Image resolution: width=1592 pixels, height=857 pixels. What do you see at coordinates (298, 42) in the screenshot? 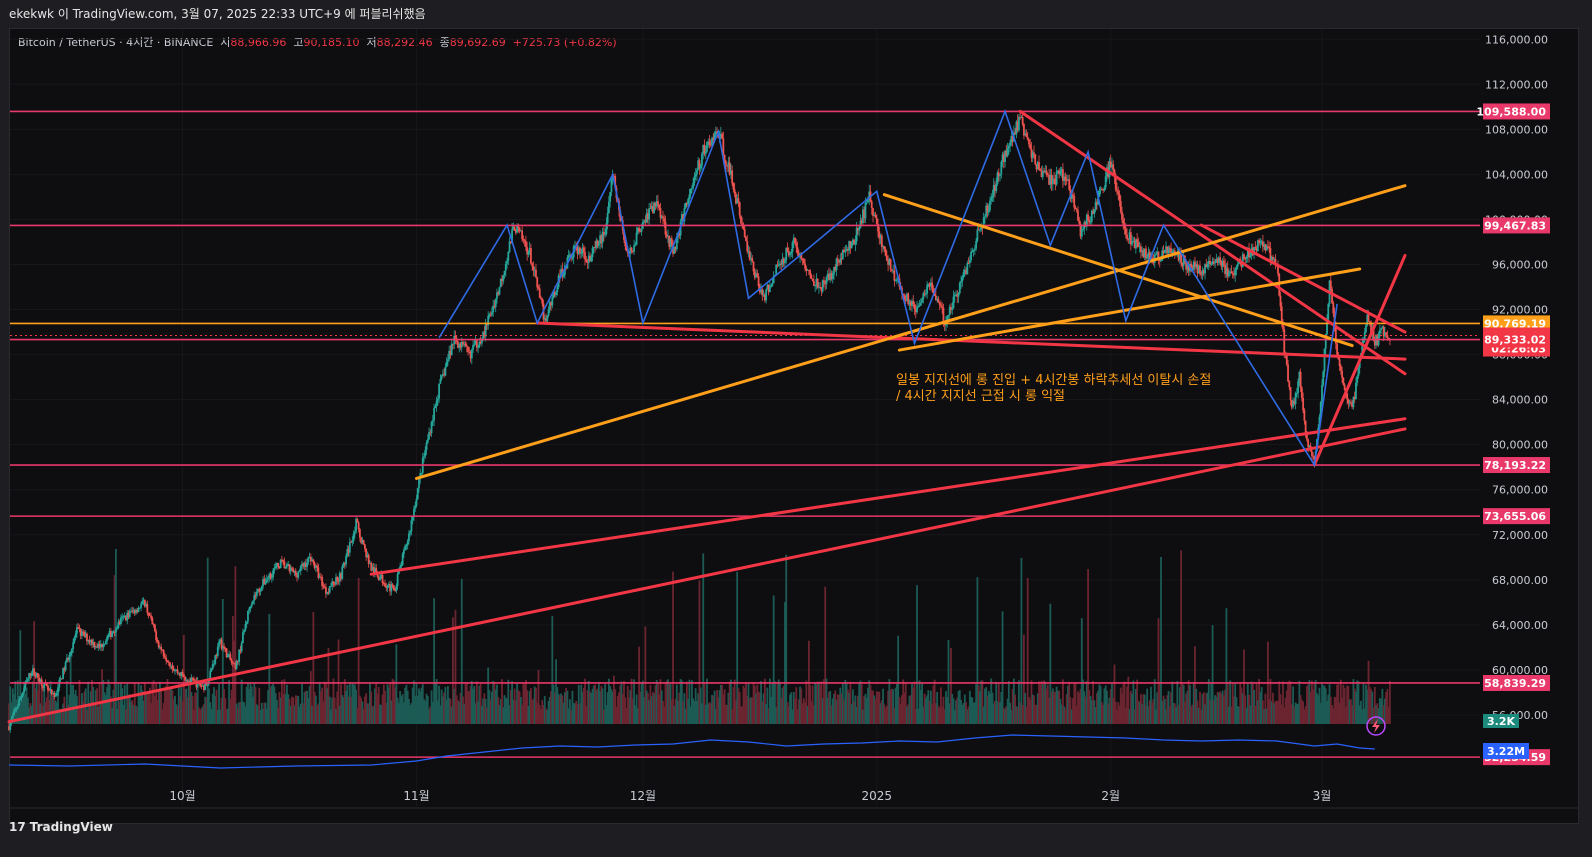
I see `high-label: 고` at bounding box center [298, 42].